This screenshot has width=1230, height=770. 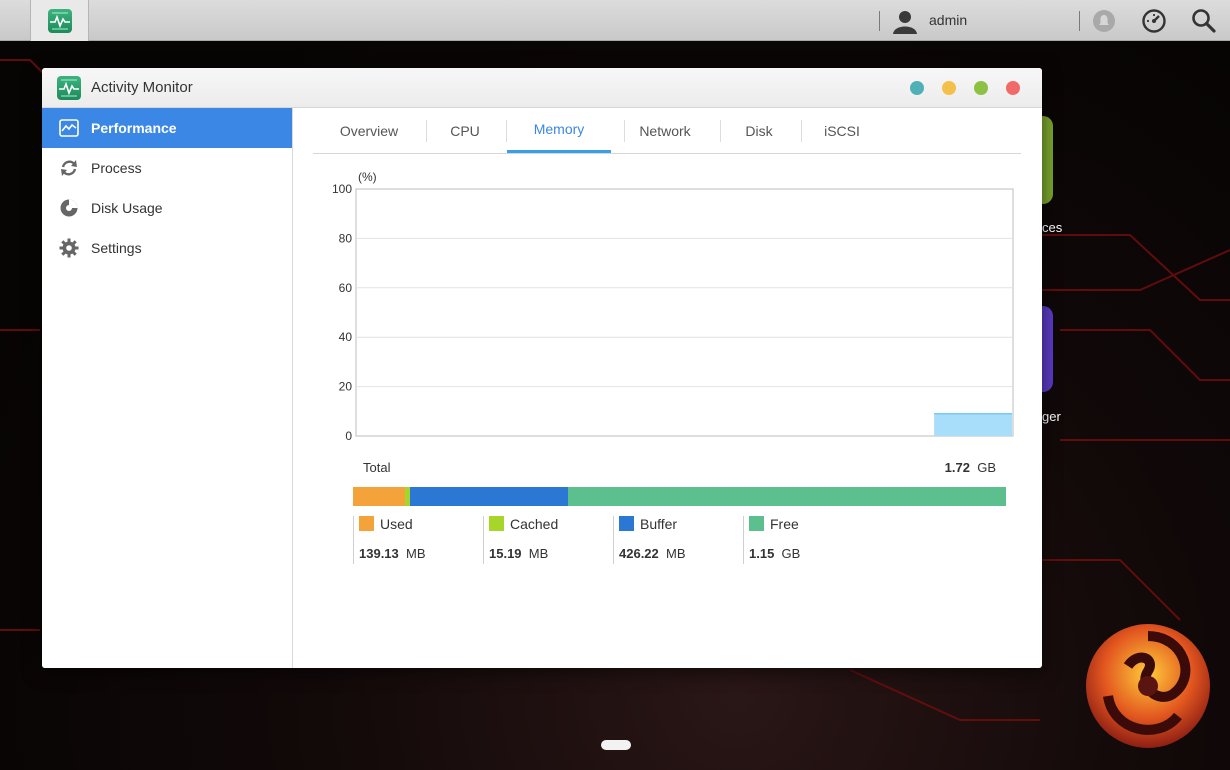 I want to click on legend-value: 15.19, so click(x=505, y=553).